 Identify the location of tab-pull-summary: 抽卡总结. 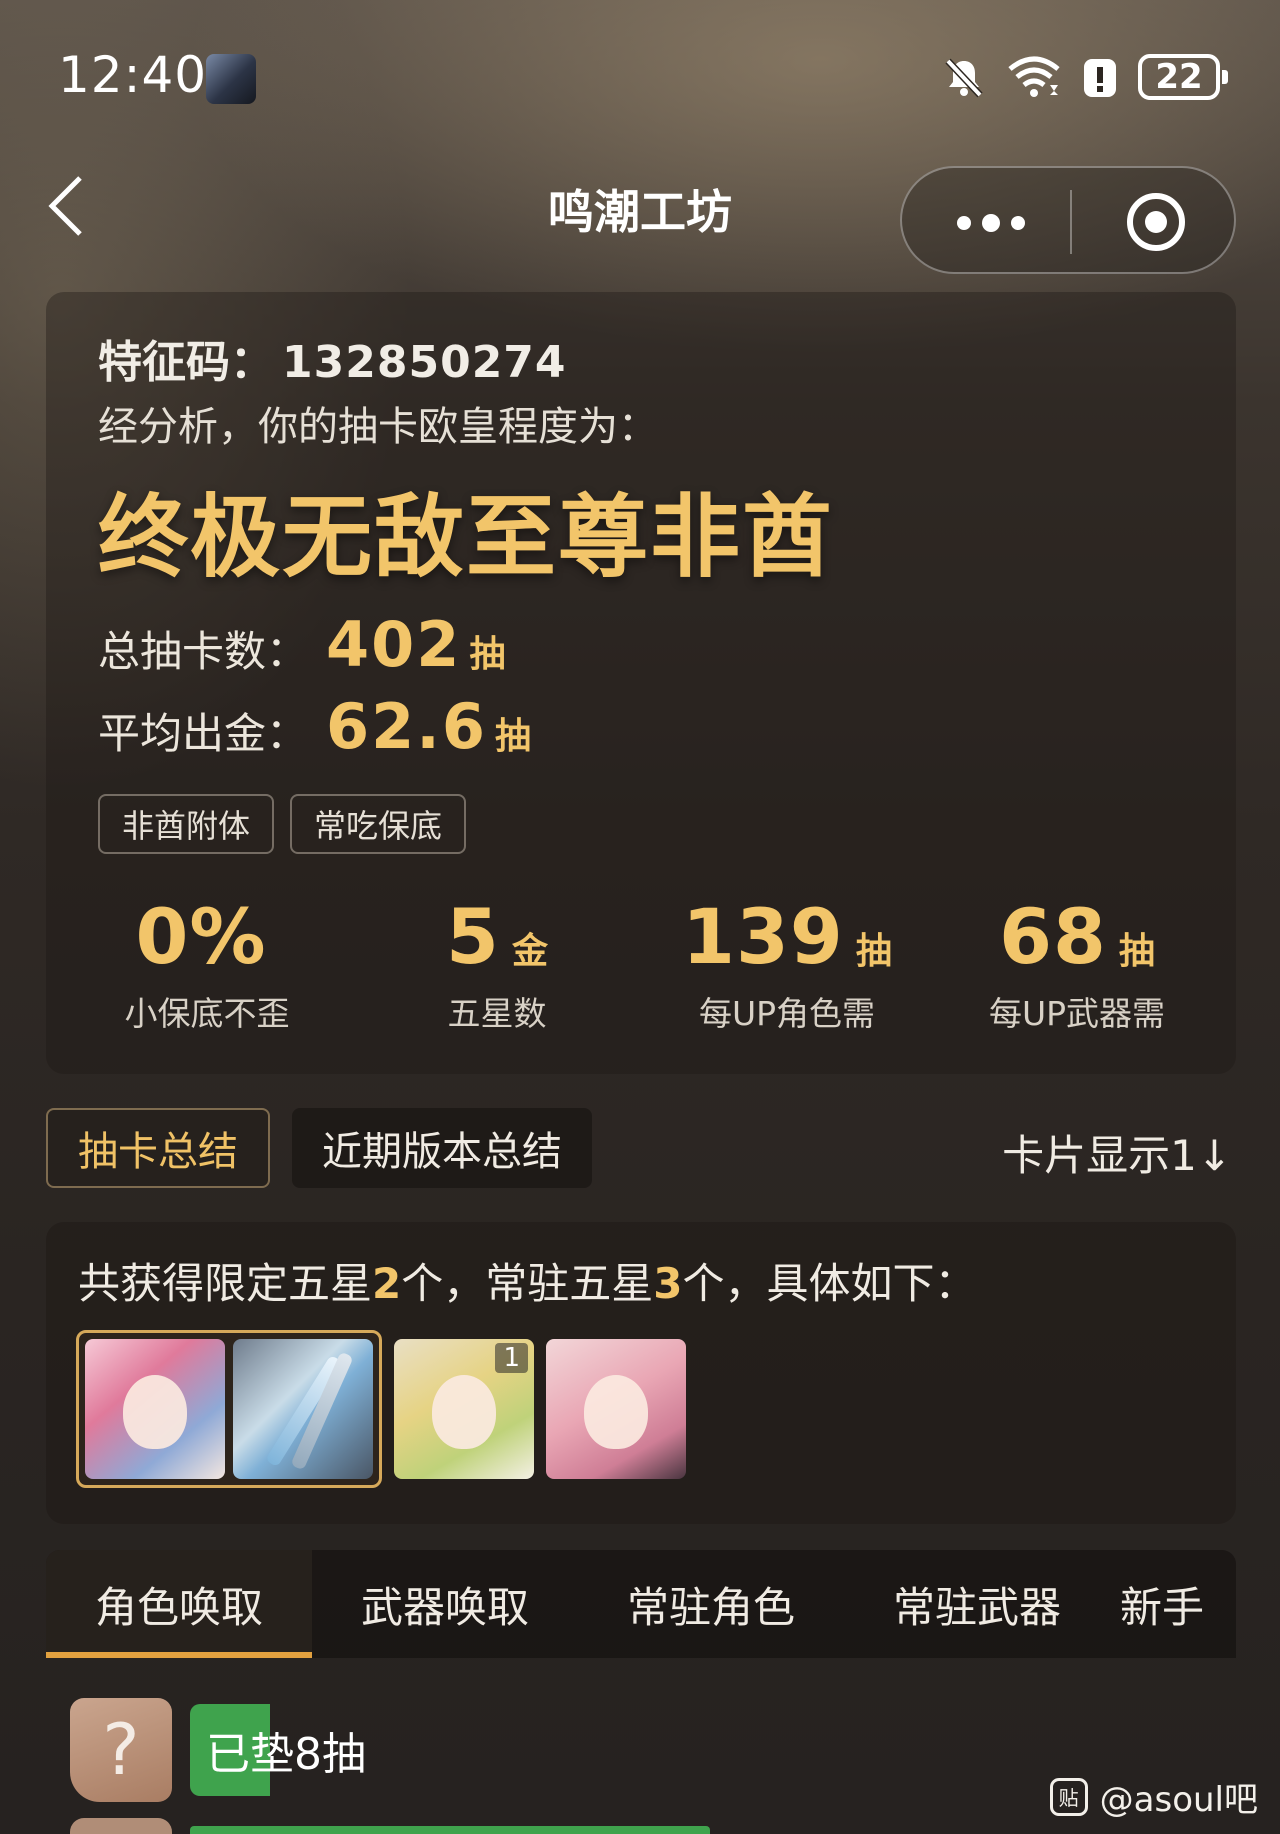
(158, 1148).